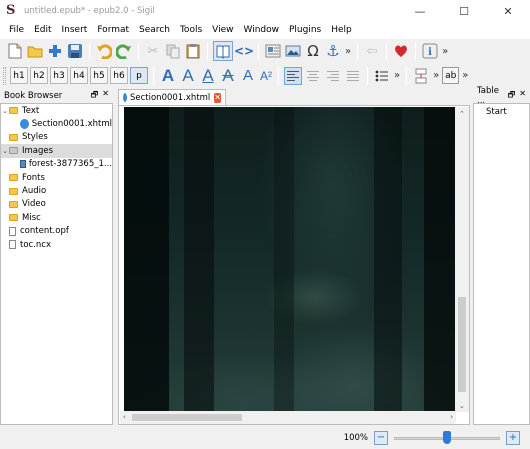 This screenshot has height=449, width=530. Describe the element at coordinates (56, 137) in the screenshot. I see `tree-item-styles-folder: Styles` at that location.